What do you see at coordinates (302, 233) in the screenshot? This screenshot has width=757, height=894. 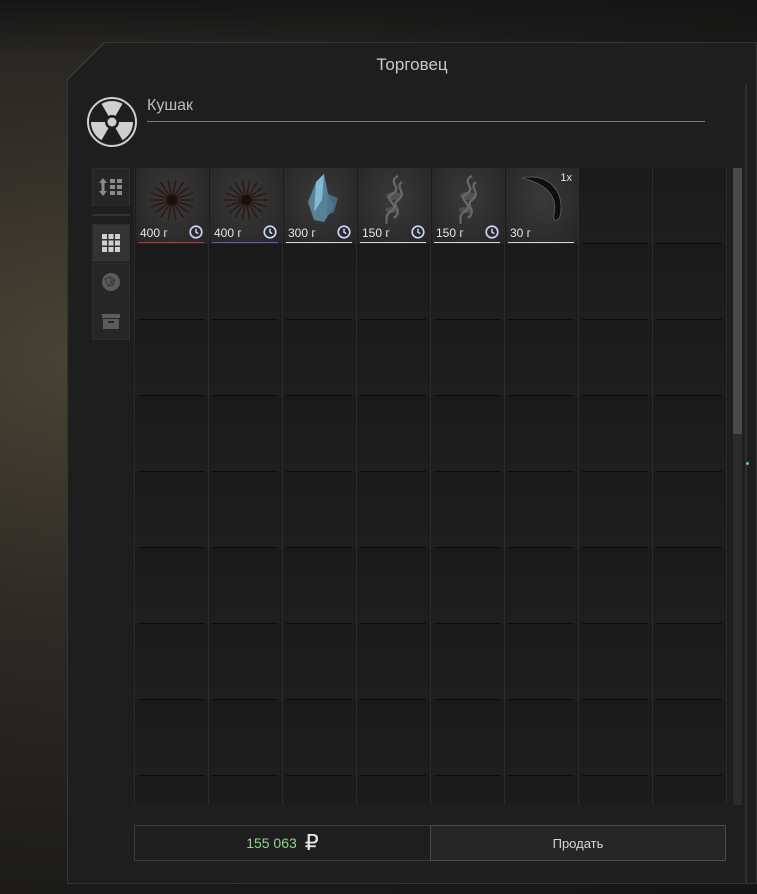 I see `item-weight: 300 г` at bounding box center [302, 233].